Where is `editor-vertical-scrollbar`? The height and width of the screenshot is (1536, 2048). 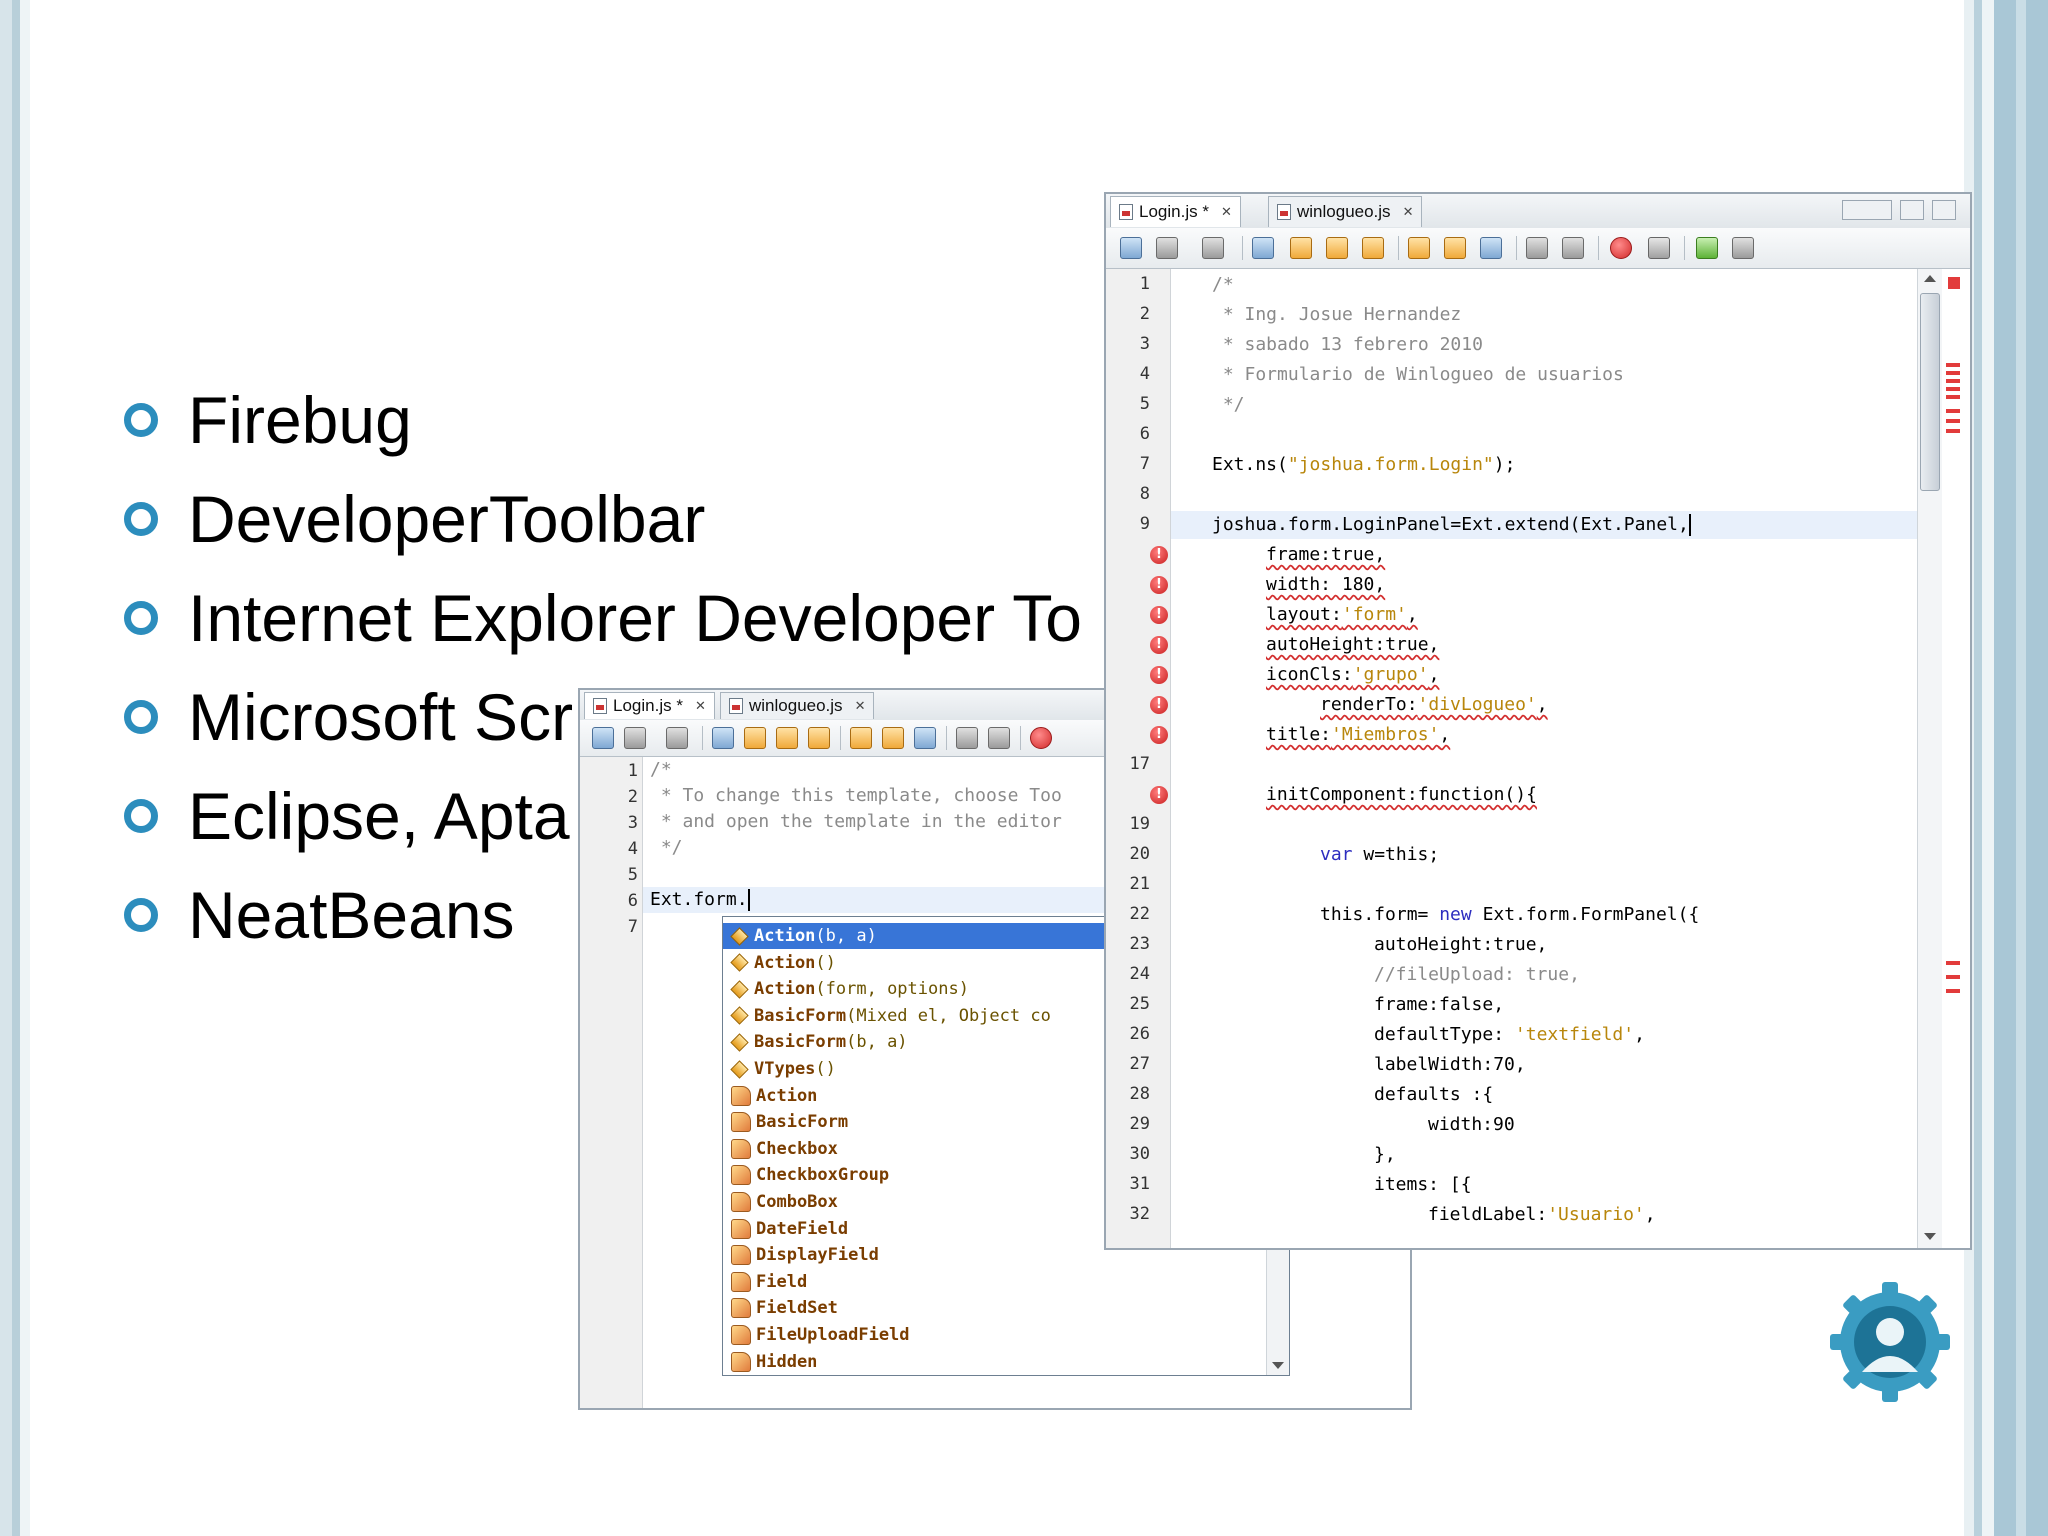 editor-vertical-scrollbar is located at coordinates (1929, 758).